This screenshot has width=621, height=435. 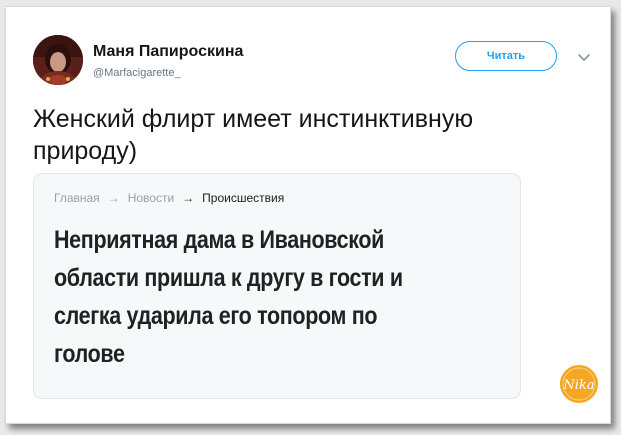 I want to click on watermark-logo: Nika, so click(x=579, y=384).